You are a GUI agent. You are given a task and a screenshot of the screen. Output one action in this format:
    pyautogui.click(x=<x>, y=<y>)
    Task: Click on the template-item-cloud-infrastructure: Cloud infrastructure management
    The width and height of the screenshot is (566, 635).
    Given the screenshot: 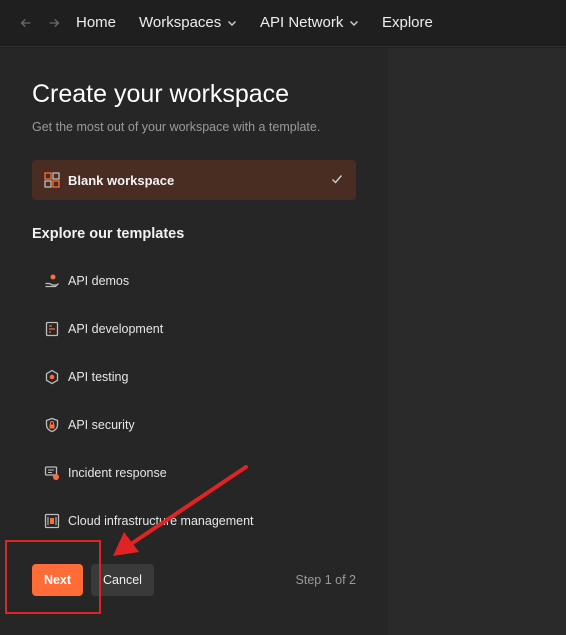 What is the action you would take?
    pyautogui.click(x=149, y=521)
    